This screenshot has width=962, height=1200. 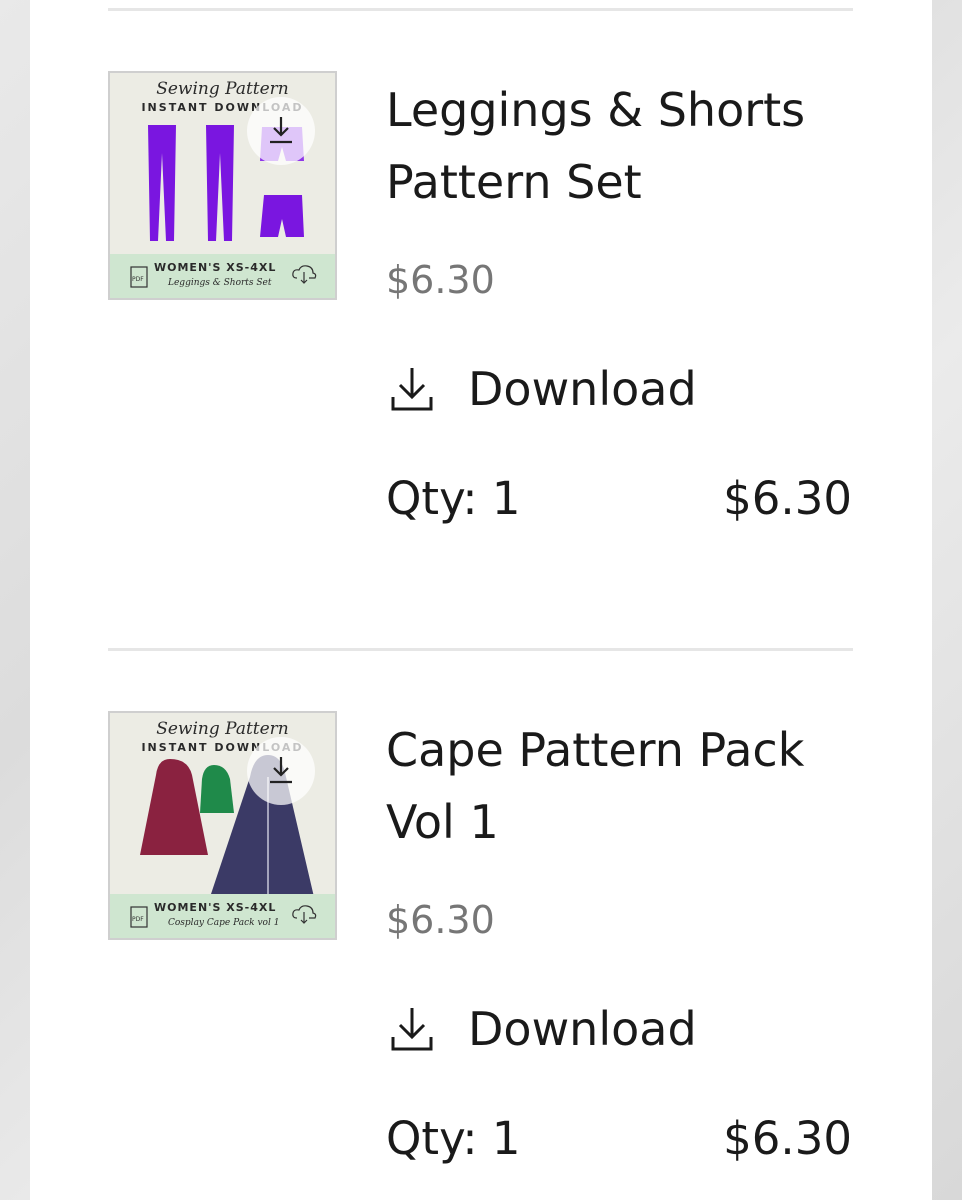 What do you see at coordinates (220, 283) in the screenshot?
I see `thumbnail-caption: Leggings & Shorts Set` at bounding box center [220, 283].